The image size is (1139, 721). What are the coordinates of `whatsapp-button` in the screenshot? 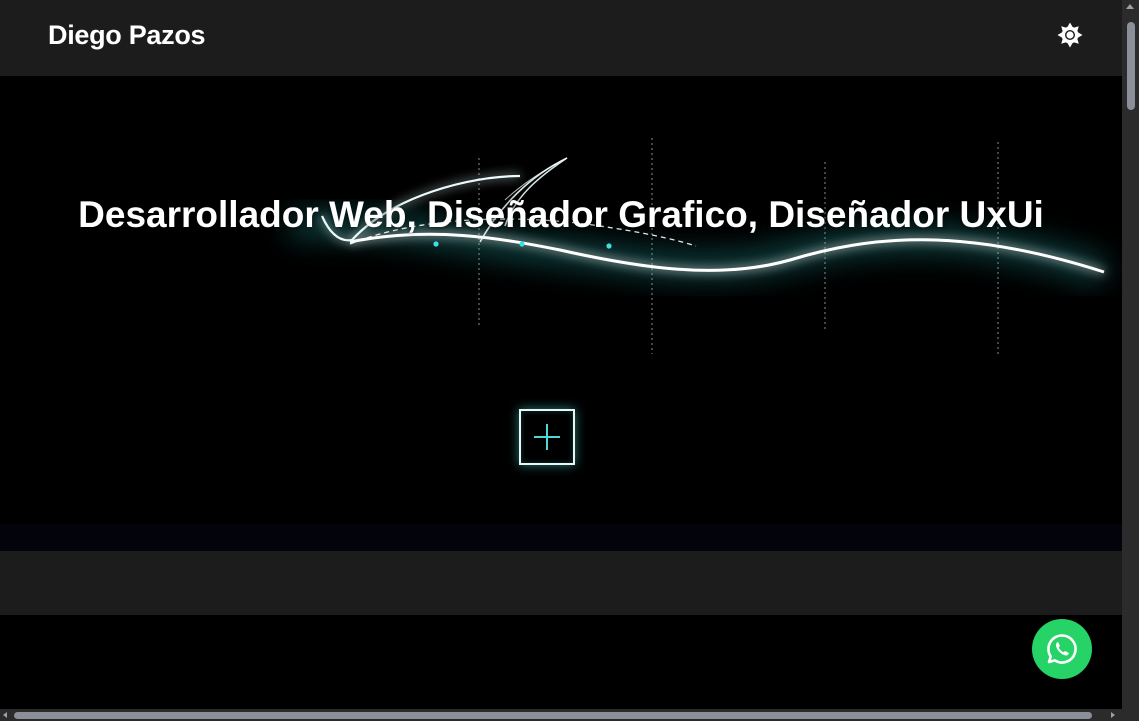 It's located at (1062, 649).